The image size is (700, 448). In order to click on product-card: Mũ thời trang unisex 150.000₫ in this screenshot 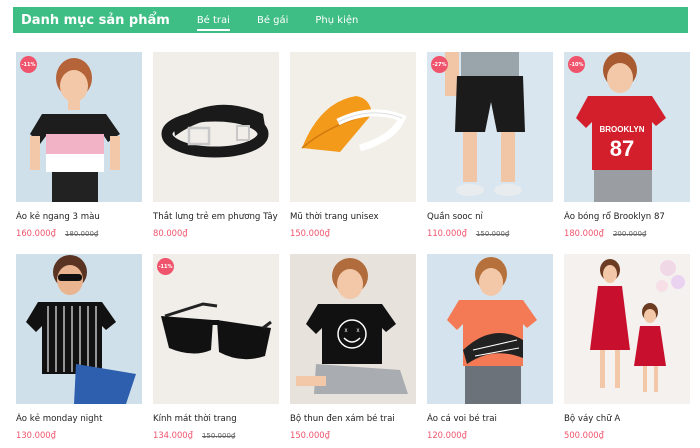, I will do `click(353, 149)`.